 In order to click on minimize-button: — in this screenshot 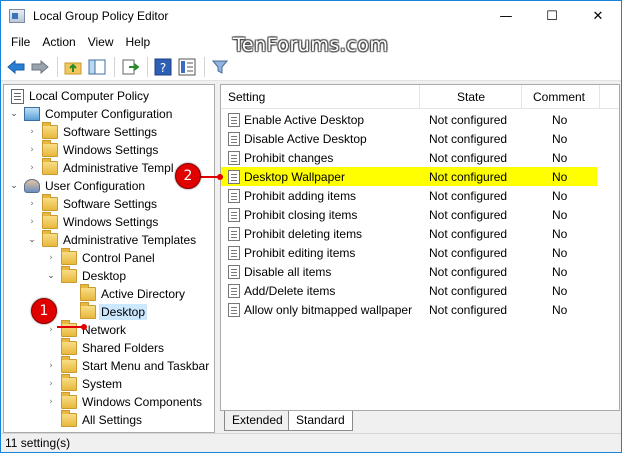, I will do `click(506, 16)`.